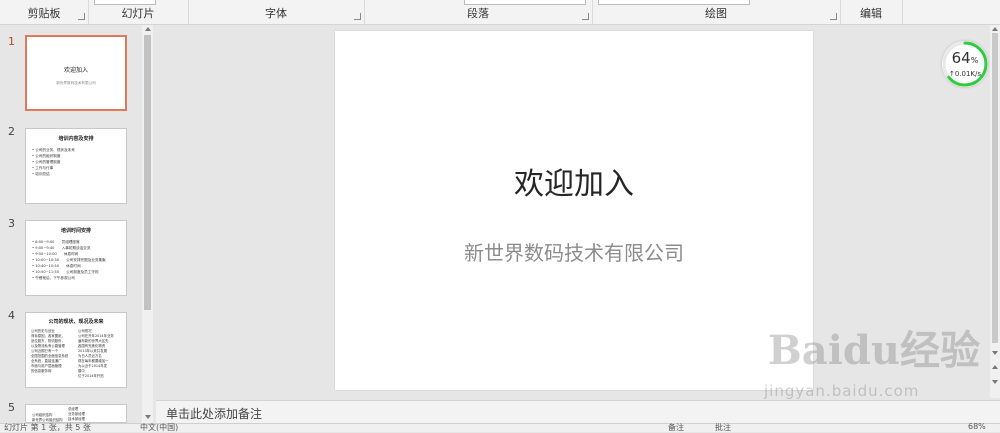 The width and height of the screenshot is (1000, 433). I want to click on watermark-url: jingyan.baidu.com, so click(842, 391).